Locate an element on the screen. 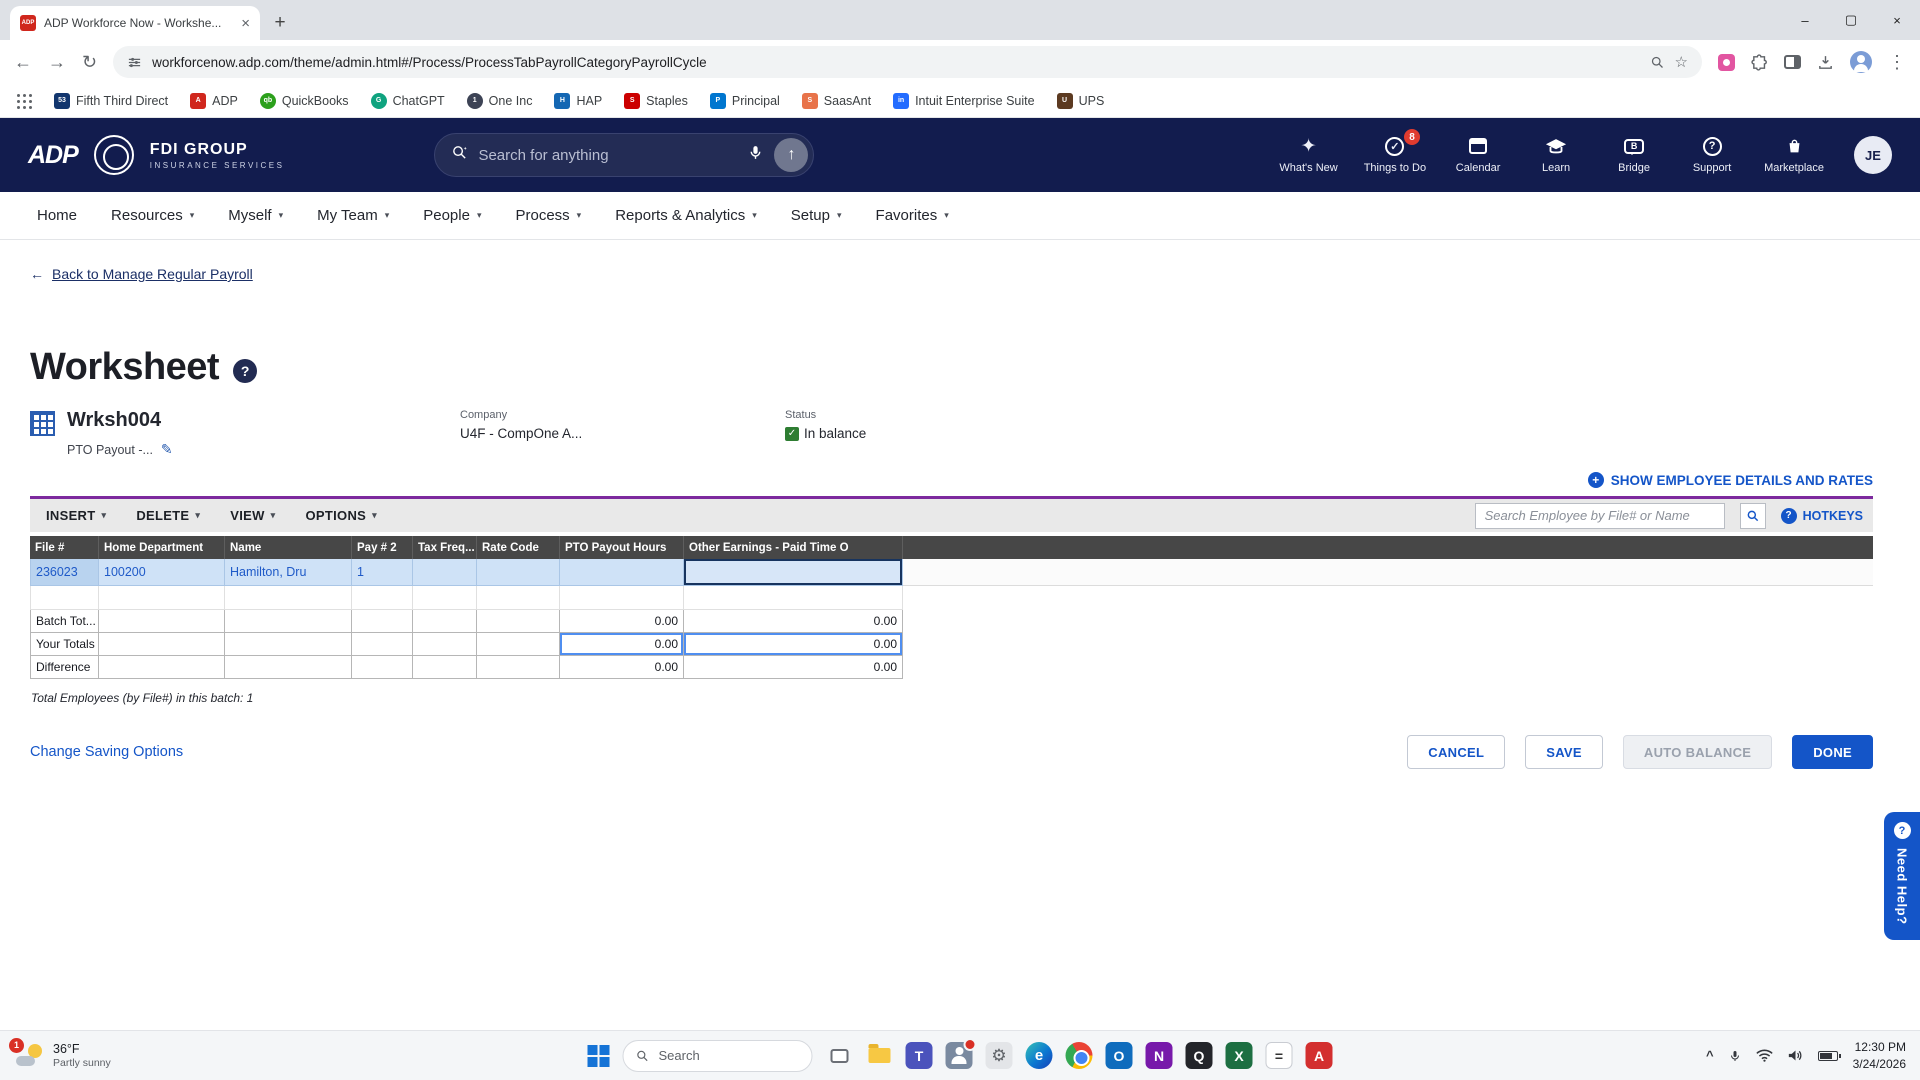 Image resolution: width=1920 pixels, height=1080 pixels. cell-pto-payout-hours is located at coordinates (622, 572).